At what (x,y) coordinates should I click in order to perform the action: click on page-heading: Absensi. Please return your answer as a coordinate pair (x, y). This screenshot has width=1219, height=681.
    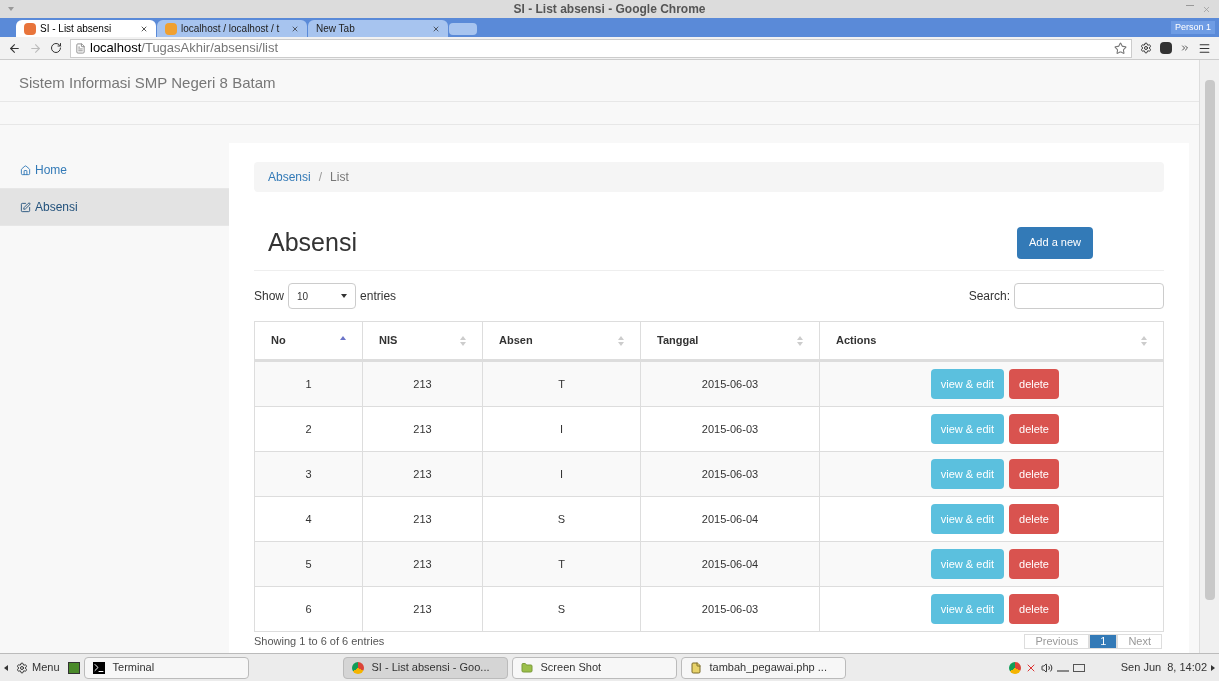
    Looking at the image, I should click on (312, 242).